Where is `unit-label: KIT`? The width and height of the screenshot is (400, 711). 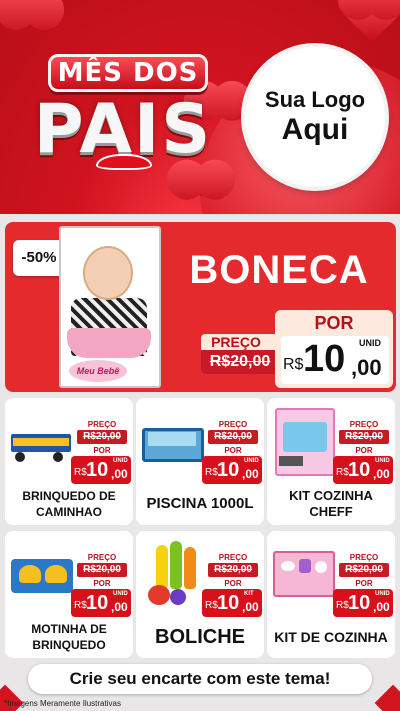 unit-label: KIT is located at coordinates (249, 594).